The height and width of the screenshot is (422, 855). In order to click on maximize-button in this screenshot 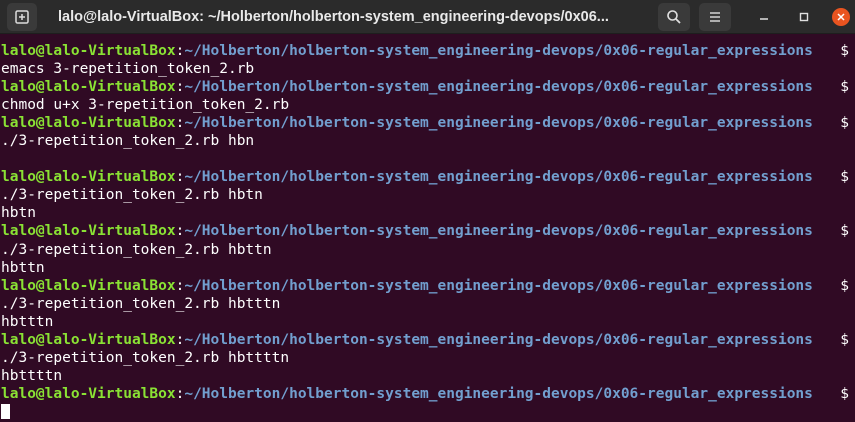, I will do `click(804, 17)`.